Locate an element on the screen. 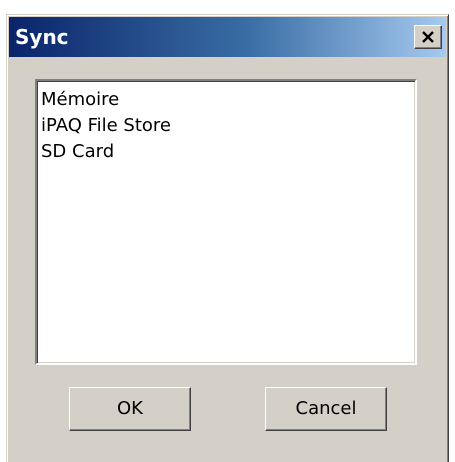 Image resolution: width=455 pixels, height=462 pixels. list-item-sd-card: SD Card is located at coordinates (228, 152).